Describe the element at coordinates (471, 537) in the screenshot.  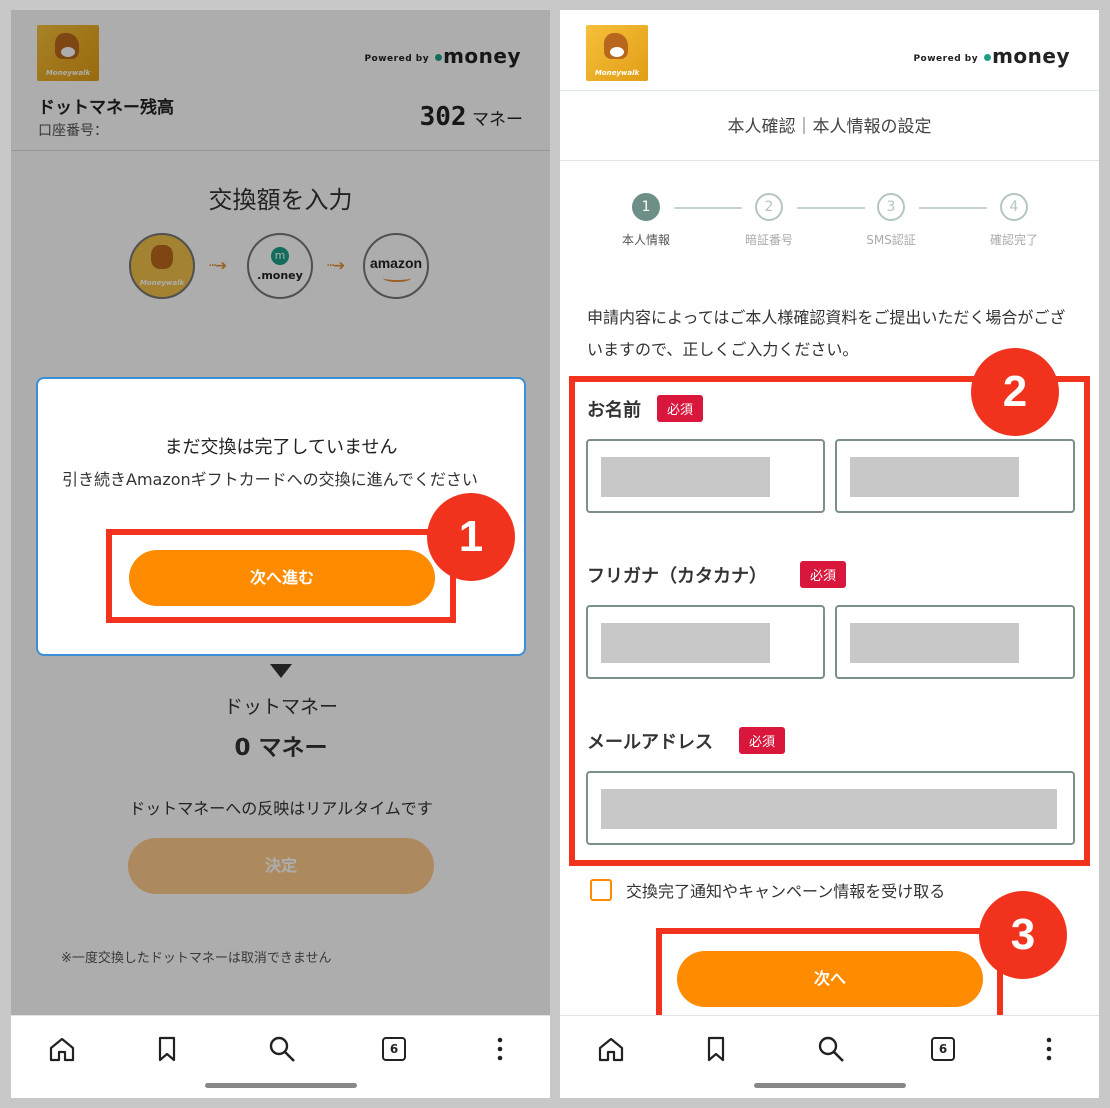
I see `annotation-badge-1: 1` at that location.